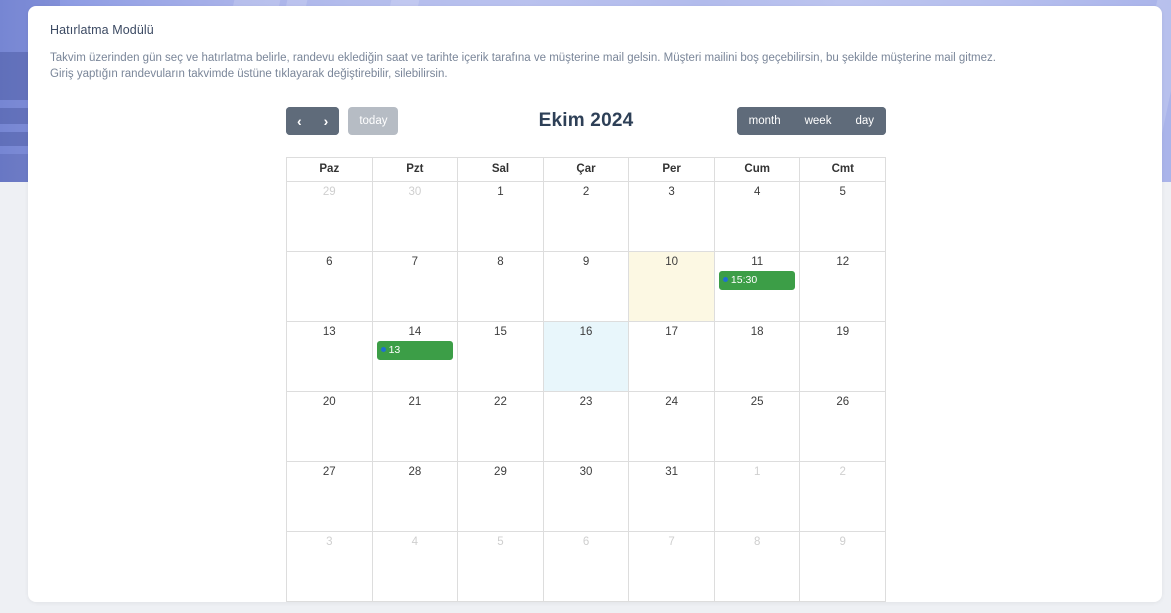 The width and height of the screenshot is (1171, 613). What do you see at coordinates (330, 427) in the screenshot?
I see `calendar-day-cell: 20` at bounding box center [330, 427].